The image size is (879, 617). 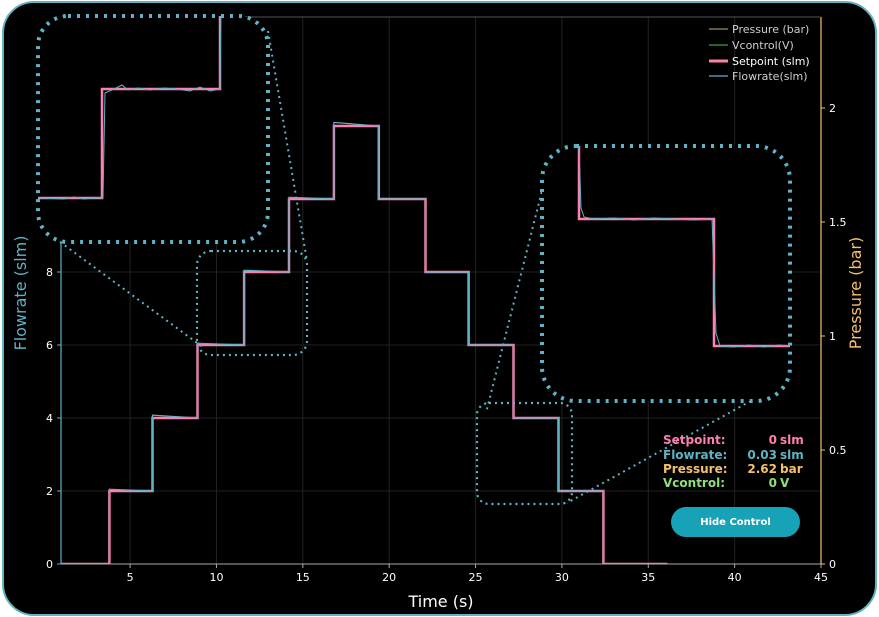 What do you see at coordinates (695, 455) in the screenshot?
I see `readout-flowrate-label: Flowrate:` at bounding box center [695, 455].